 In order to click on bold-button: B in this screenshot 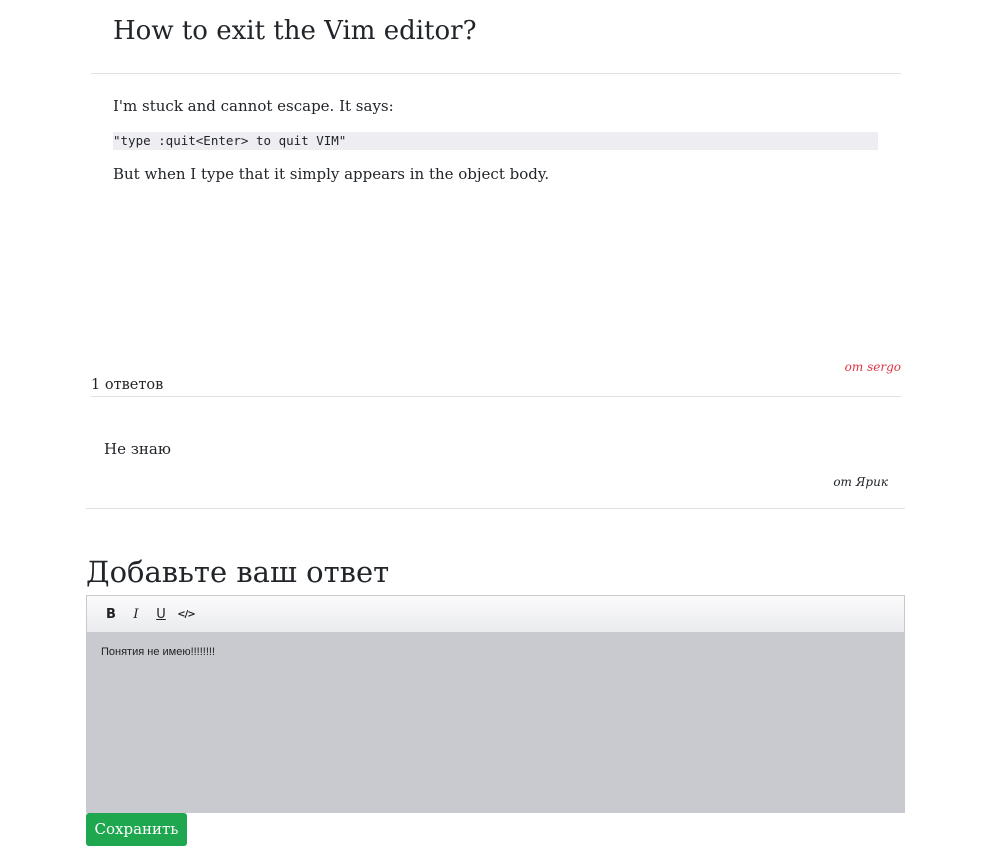, I will do `click(111, 614)`.